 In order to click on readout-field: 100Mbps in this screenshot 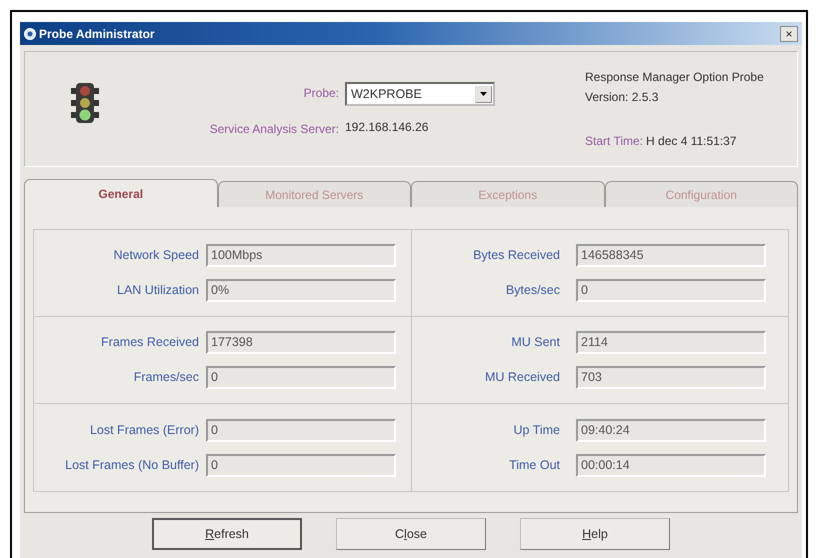, I will do `click(301, 255)`.